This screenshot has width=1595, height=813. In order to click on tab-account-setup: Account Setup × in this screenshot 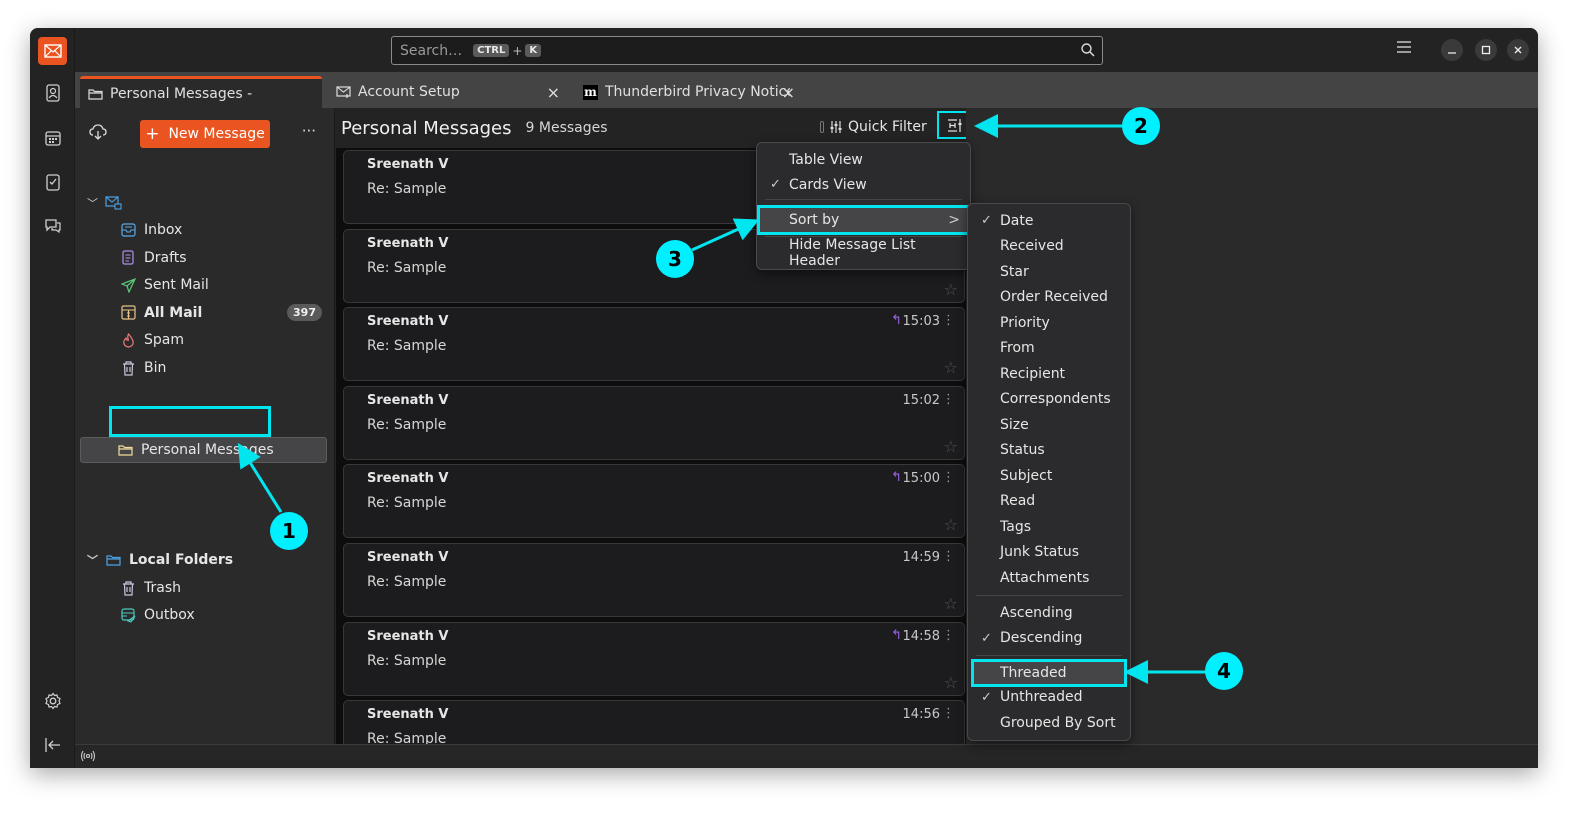, I will do `click(448, 92)`.